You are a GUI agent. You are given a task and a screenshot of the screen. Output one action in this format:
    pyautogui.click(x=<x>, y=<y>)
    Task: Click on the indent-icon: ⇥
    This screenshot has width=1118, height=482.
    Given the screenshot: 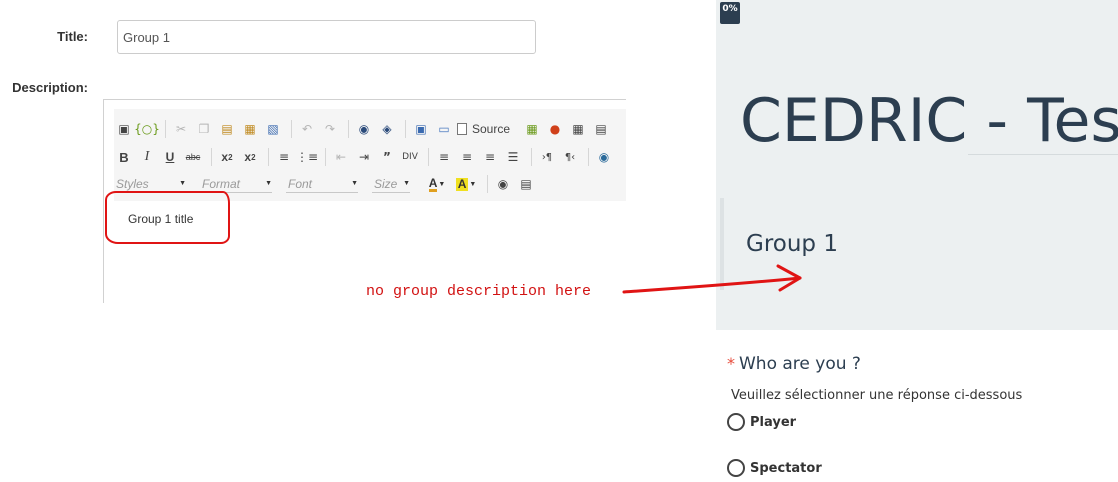 What is the action you would take?
    pyautogui.click(x=364, y=157)
    